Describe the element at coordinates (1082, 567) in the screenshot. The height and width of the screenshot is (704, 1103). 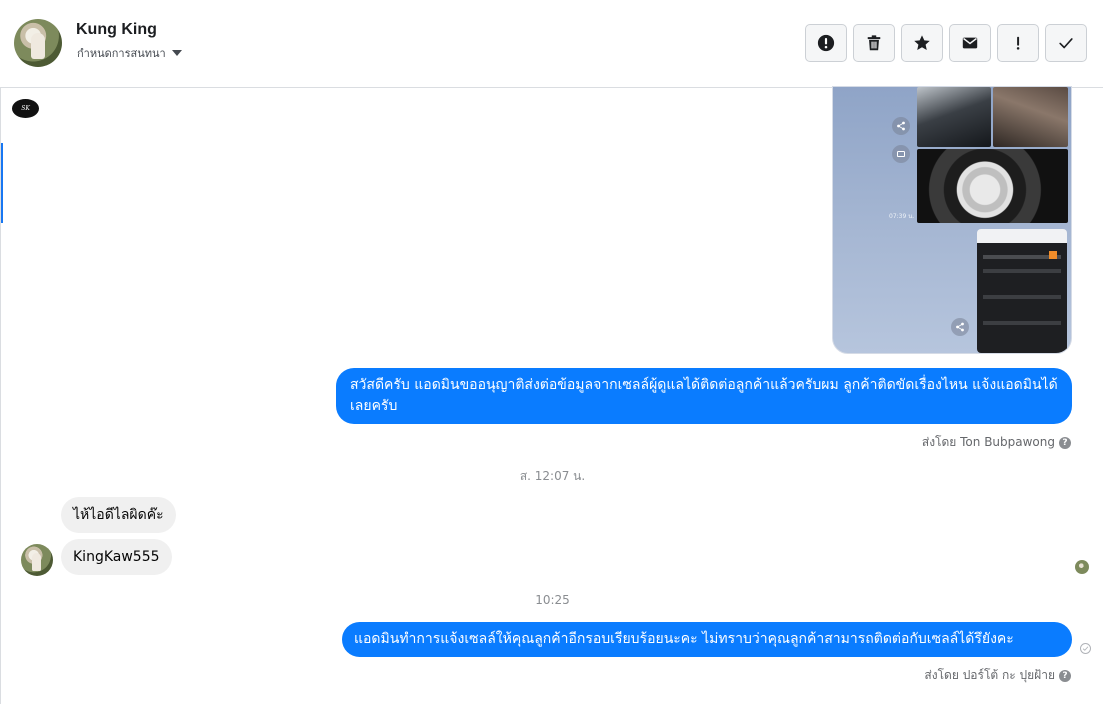
I see `read-receipt-avatar` at that location.